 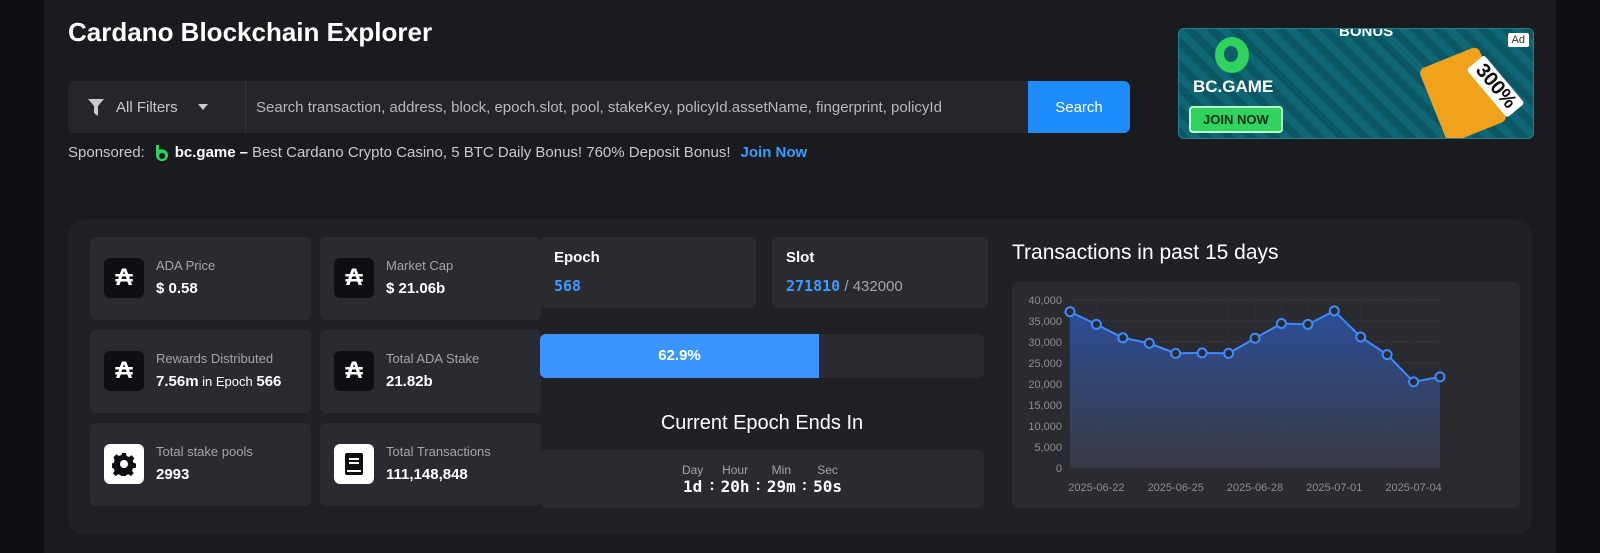 What do you see at coordinates (735, 469) in the screenshot?
I see `countdown-hour-label: Hour` at bounding box center [735, 469].